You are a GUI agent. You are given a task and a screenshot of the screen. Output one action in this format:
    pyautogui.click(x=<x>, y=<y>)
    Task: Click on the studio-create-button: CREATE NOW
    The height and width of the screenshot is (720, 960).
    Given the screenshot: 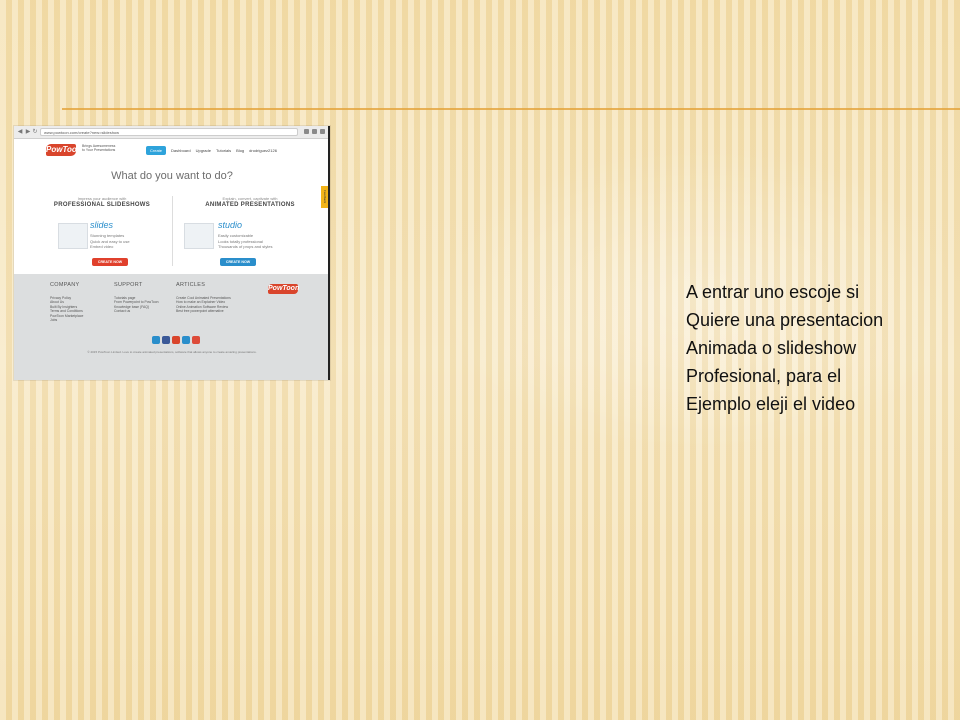 What is the action you would take?
    pyautogui.click(x=238, y=262)
    